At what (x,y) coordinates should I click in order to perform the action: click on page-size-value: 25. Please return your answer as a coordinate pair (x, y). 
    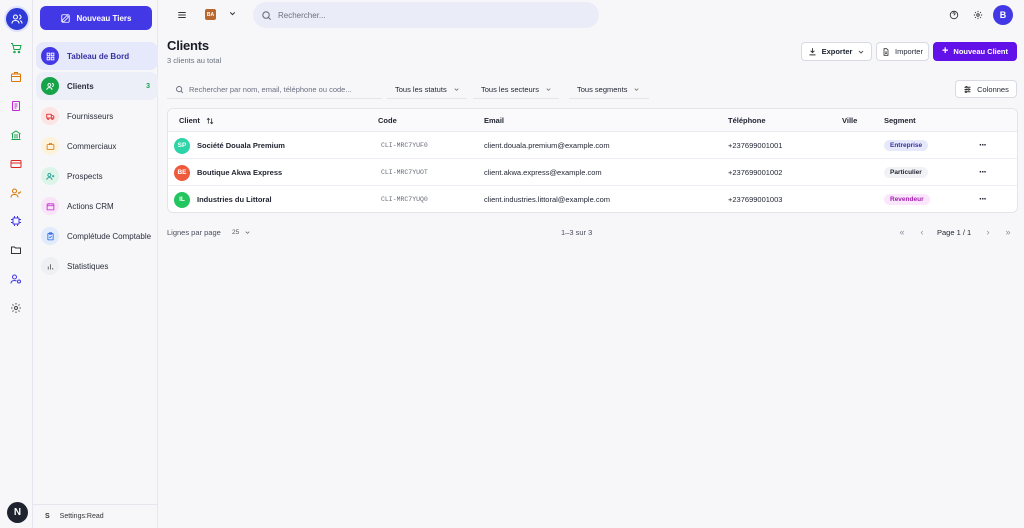
    Looking at the image, I should click on (236, 232).